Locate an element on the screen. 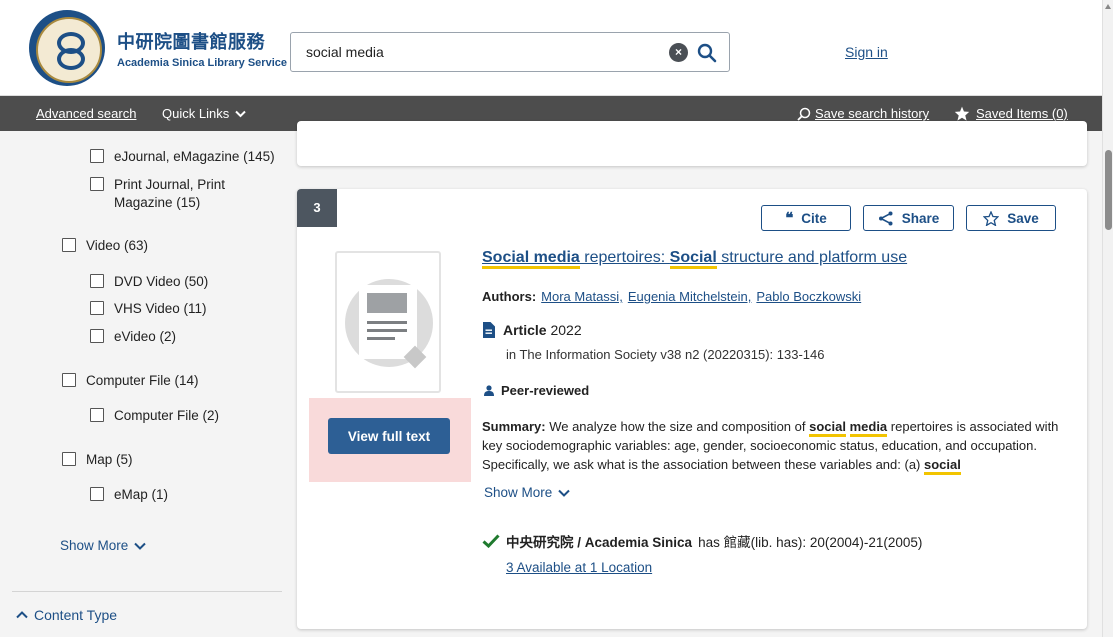  facet-ejournal: eJournal, eMagazine (145) is located at coordinates (182, 157).